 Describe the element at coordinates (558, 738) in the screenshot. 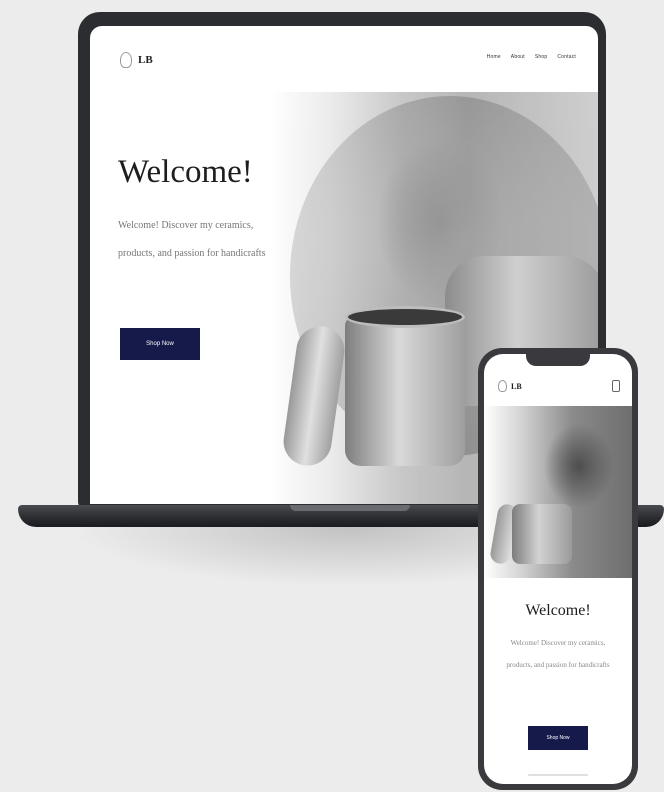

I see `mobile-shop-now-button: Shop Now` at that location.